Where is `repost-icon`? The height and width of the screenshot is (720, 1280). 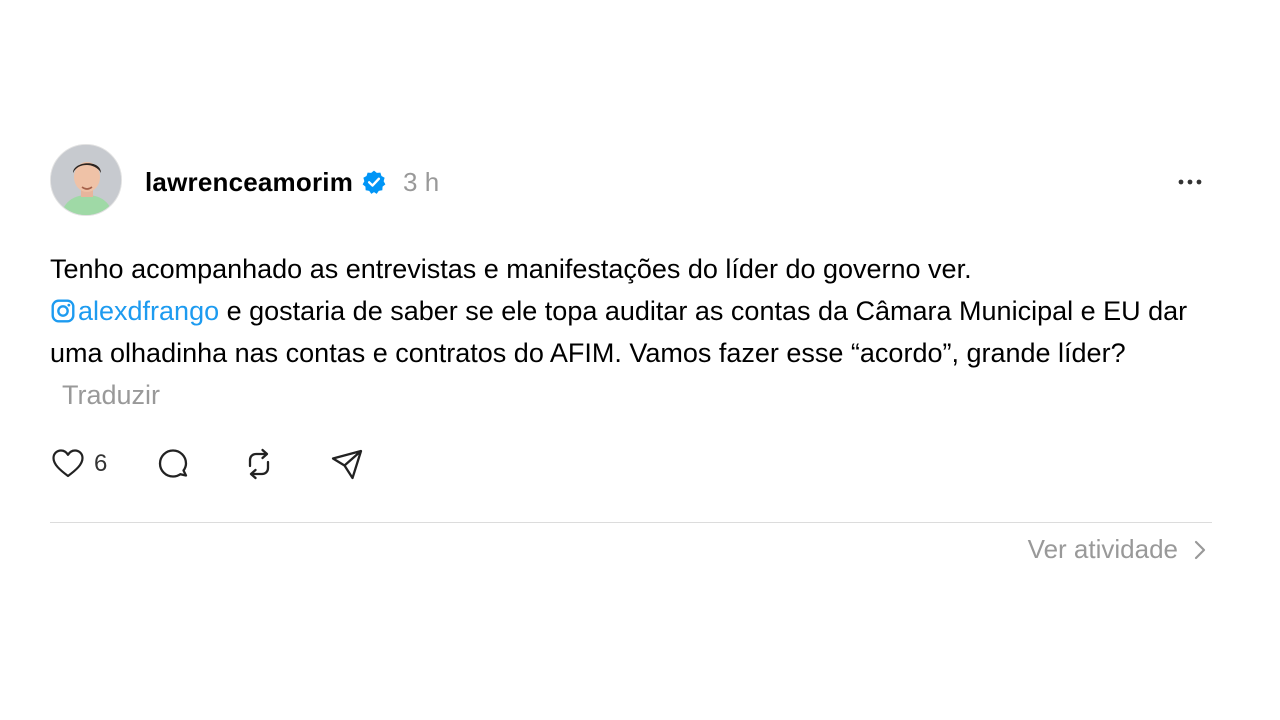
repost-icon is located at coordinates (259, 464).